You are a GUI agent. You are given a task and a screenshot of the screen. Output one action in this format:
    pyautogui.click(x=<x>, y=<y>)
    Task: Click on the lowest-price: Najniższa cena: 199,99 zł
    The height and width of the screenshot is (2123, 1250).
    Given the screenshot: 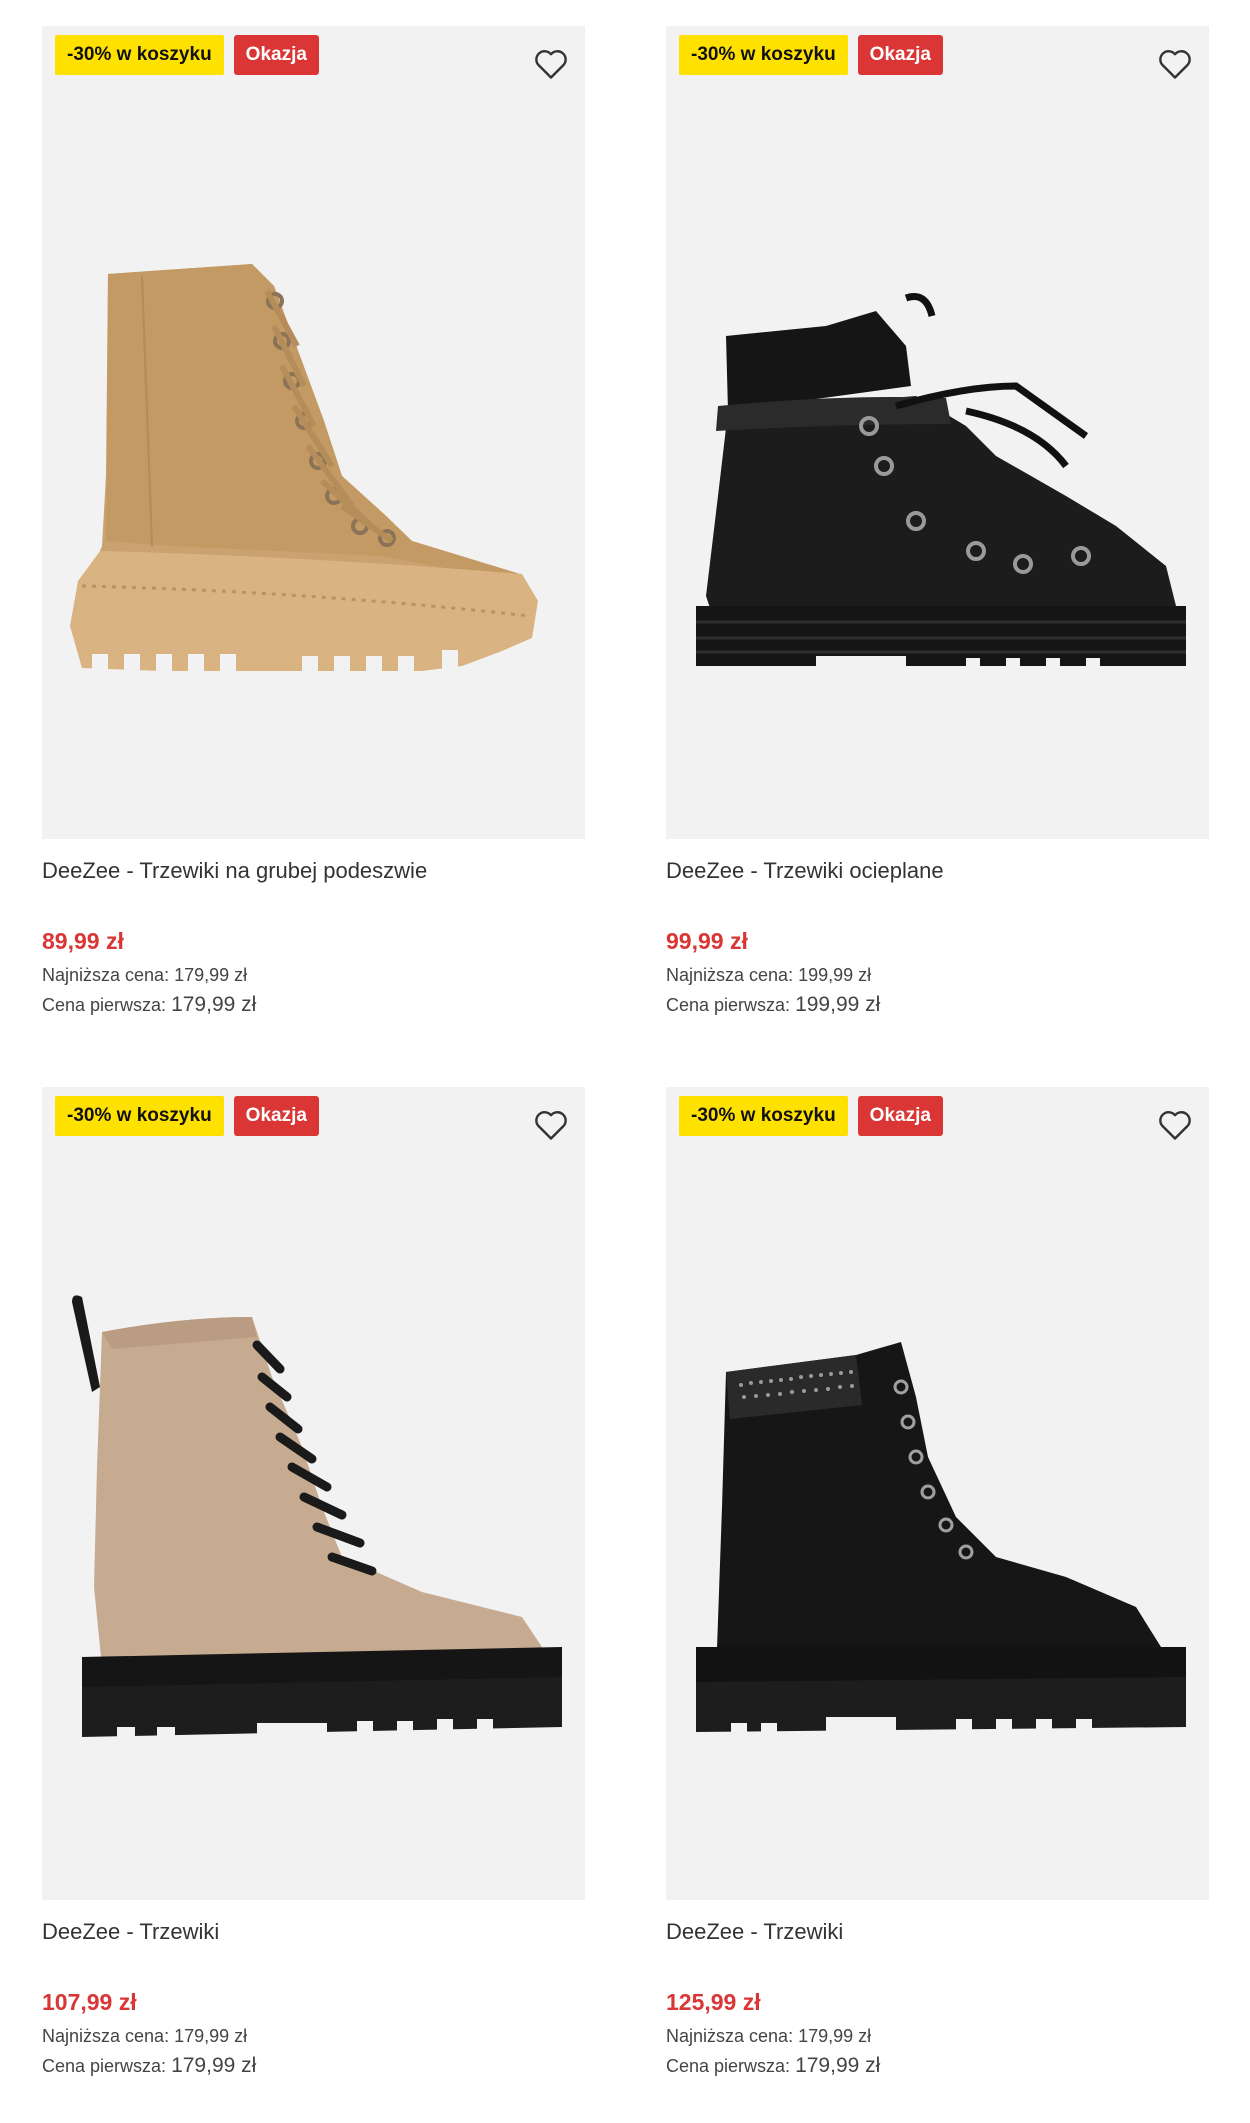 What is the action you would take?
    pyautogui.click(x=937, y=975)
    